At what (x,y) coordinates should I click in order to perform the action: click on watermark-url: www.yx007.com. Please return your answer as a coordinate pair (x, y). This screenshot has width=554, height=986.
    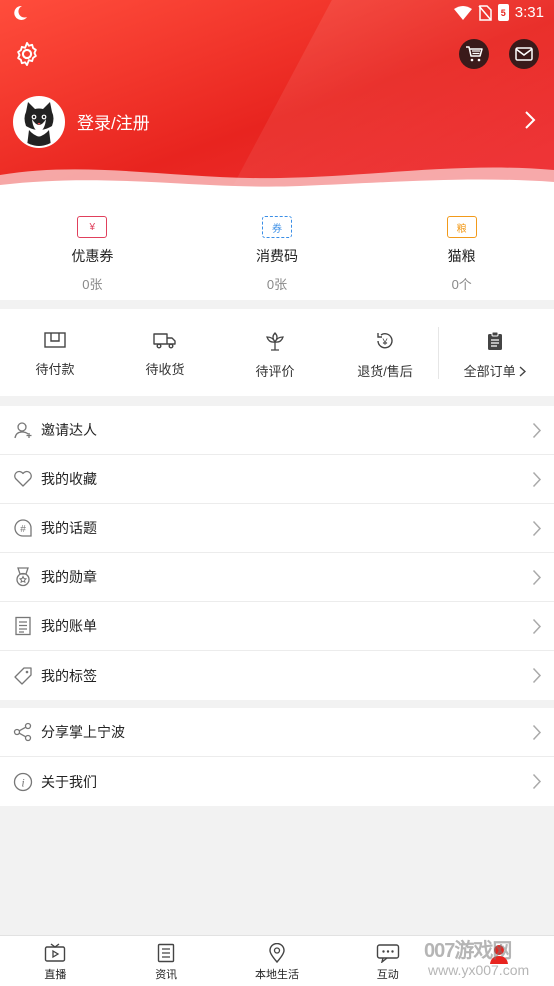
    Looking at the image, I should click on (479, 970).